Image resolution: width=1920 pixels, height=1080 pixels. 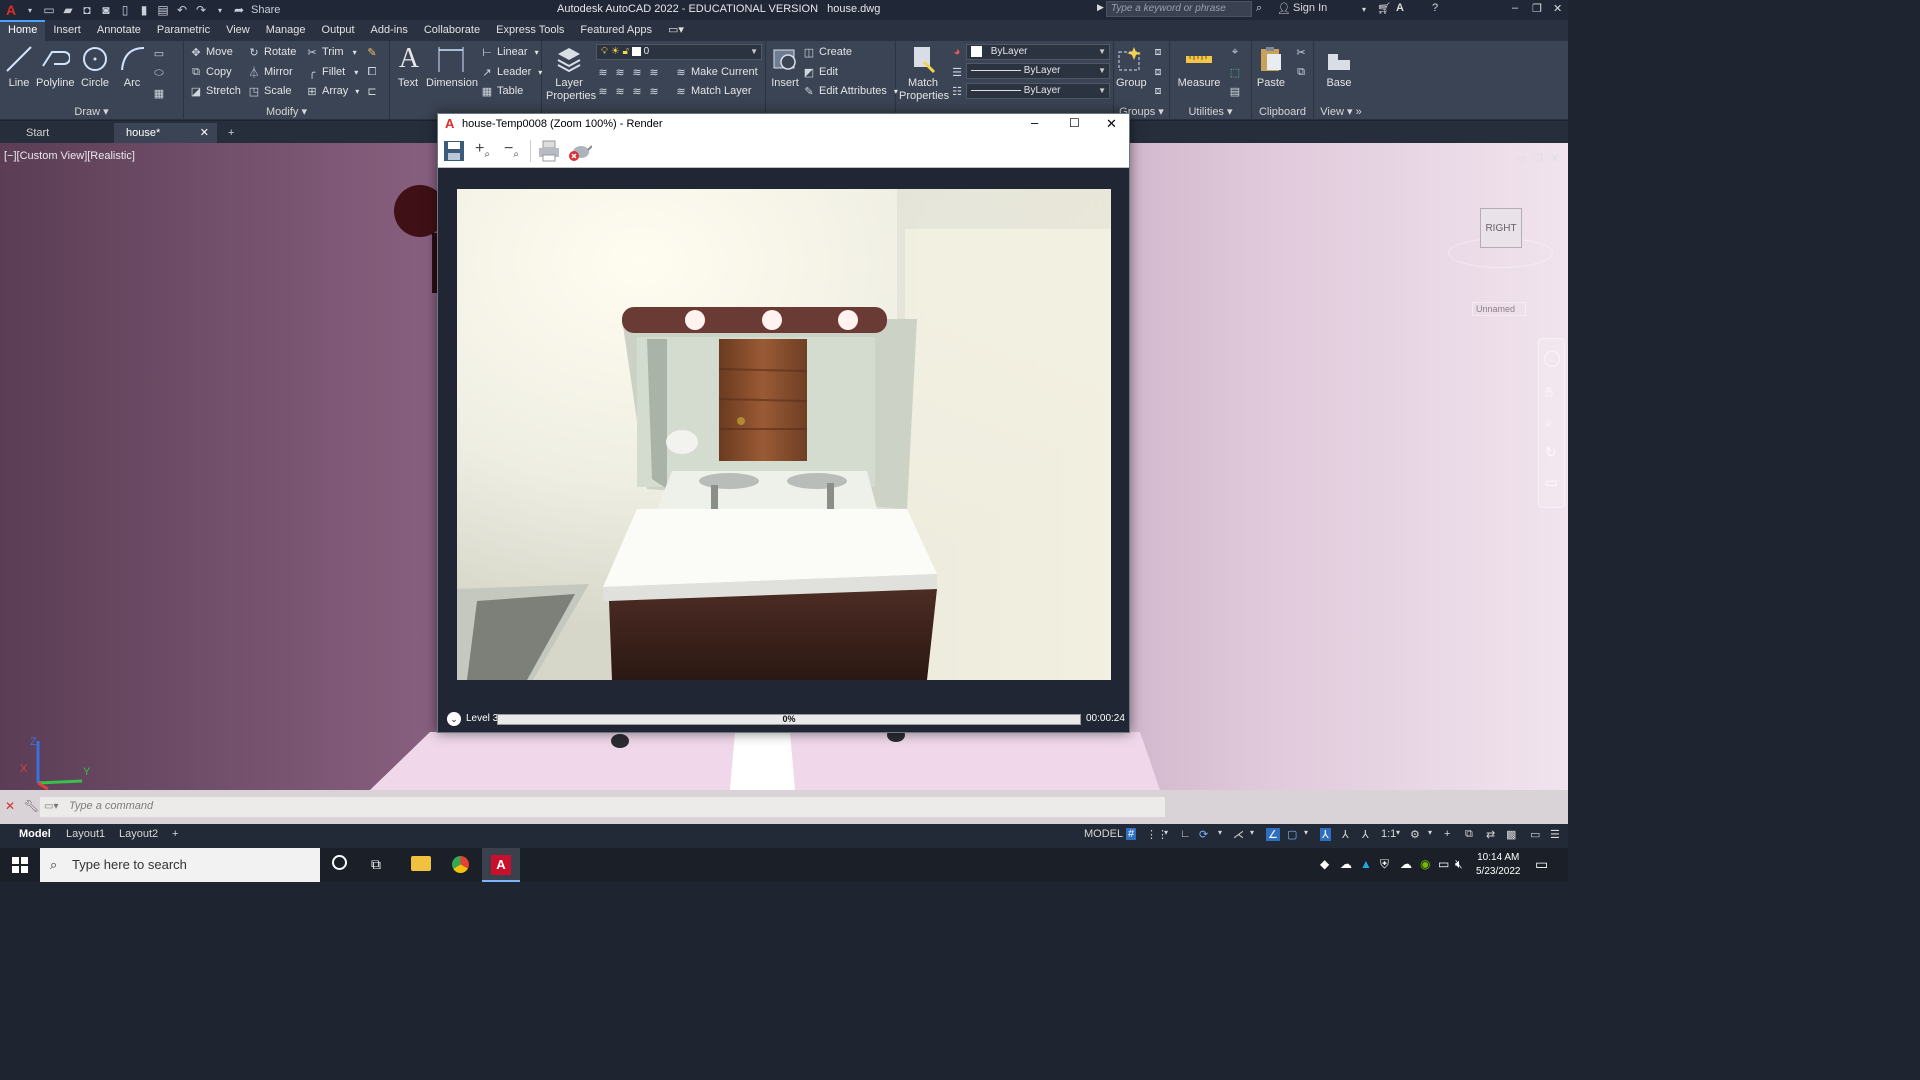 What do you see at coordinates (30, 10) in the screenshot?
I see `app-menu-chevron-icon: ▾` at bounding box center [30, 10].